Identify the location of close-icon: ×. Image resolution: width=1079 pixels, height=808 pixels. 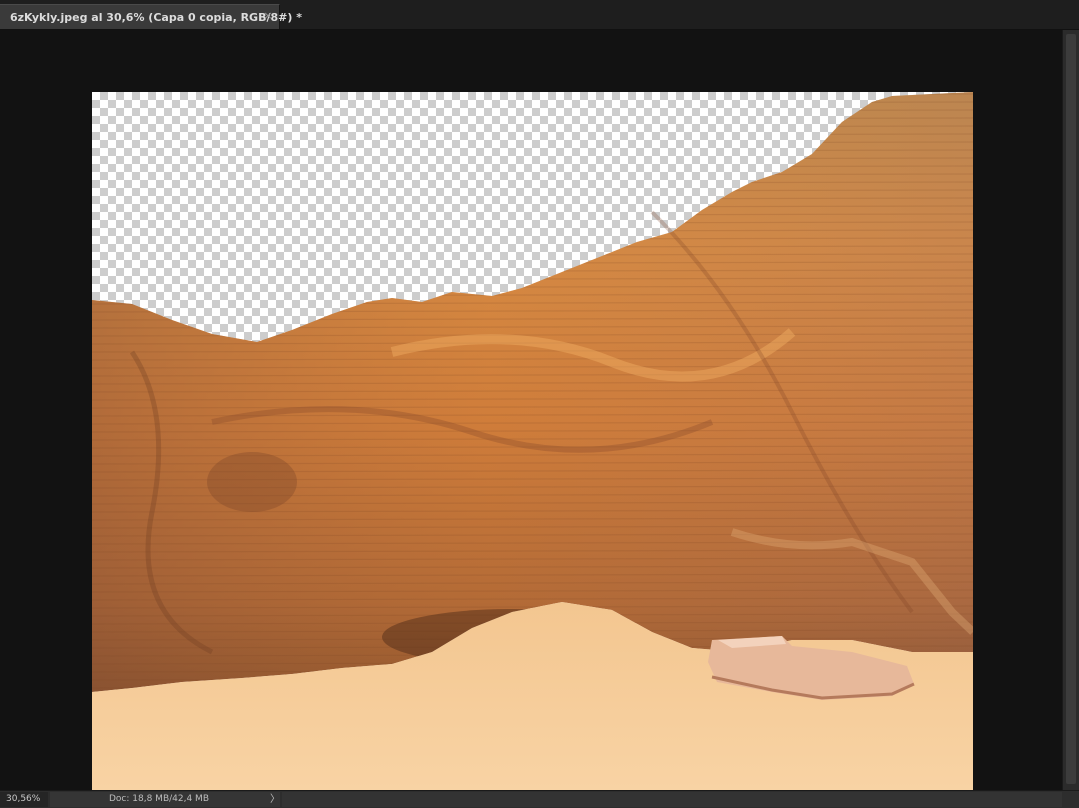
(268, 16).